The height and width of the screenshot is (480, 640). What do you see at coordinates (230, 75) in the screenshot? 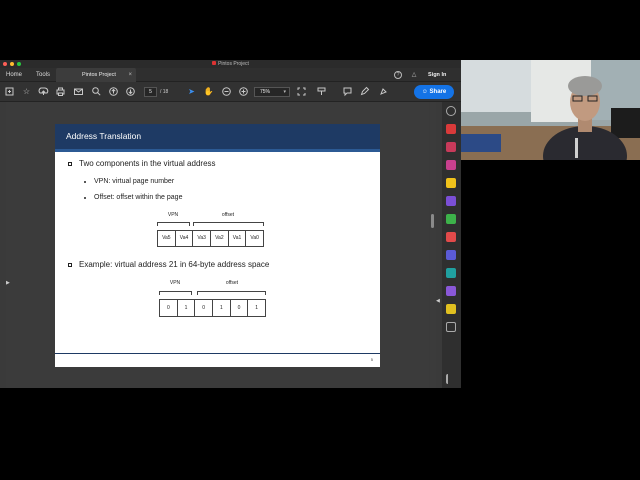
I see `tab-bar: Home Tools Pintos Project × ? △ Sign In` at bounding box center [230, 75].